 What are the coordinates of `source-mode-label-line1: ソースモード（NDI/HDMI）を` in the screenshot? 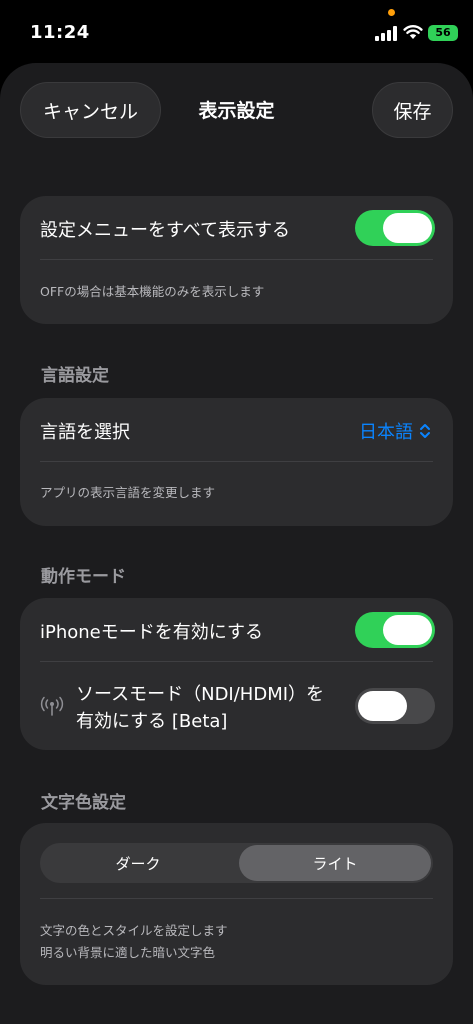 It's located at (200, 694).